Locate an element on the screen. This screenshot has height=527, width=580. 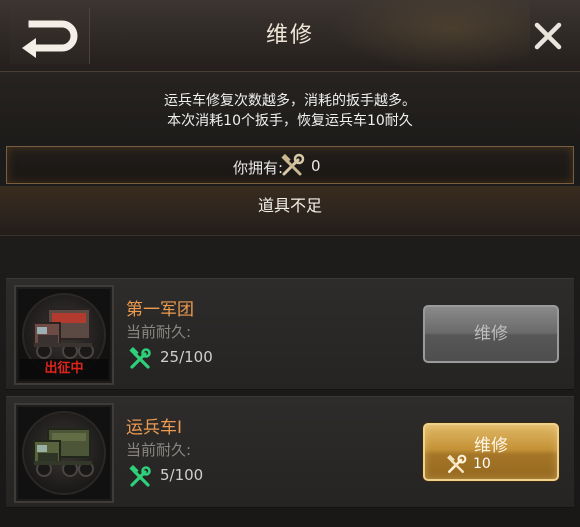
durability-value: 25/100 is located at coordinates (186, 357).